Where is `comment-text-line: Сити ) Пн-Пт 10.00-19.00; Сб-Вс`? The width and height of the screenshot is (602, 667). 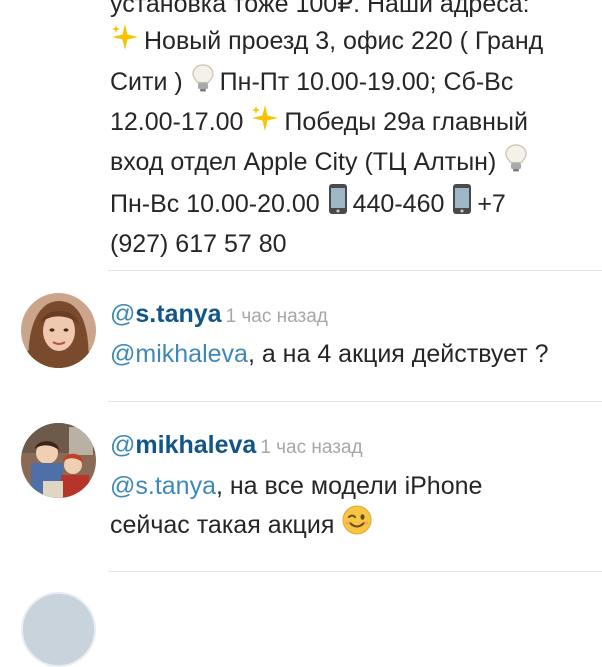 comment-text-line: Сити ) Пн-Пт 10.00-19.00; Сб-Вс is located at coordinates (352, 83).